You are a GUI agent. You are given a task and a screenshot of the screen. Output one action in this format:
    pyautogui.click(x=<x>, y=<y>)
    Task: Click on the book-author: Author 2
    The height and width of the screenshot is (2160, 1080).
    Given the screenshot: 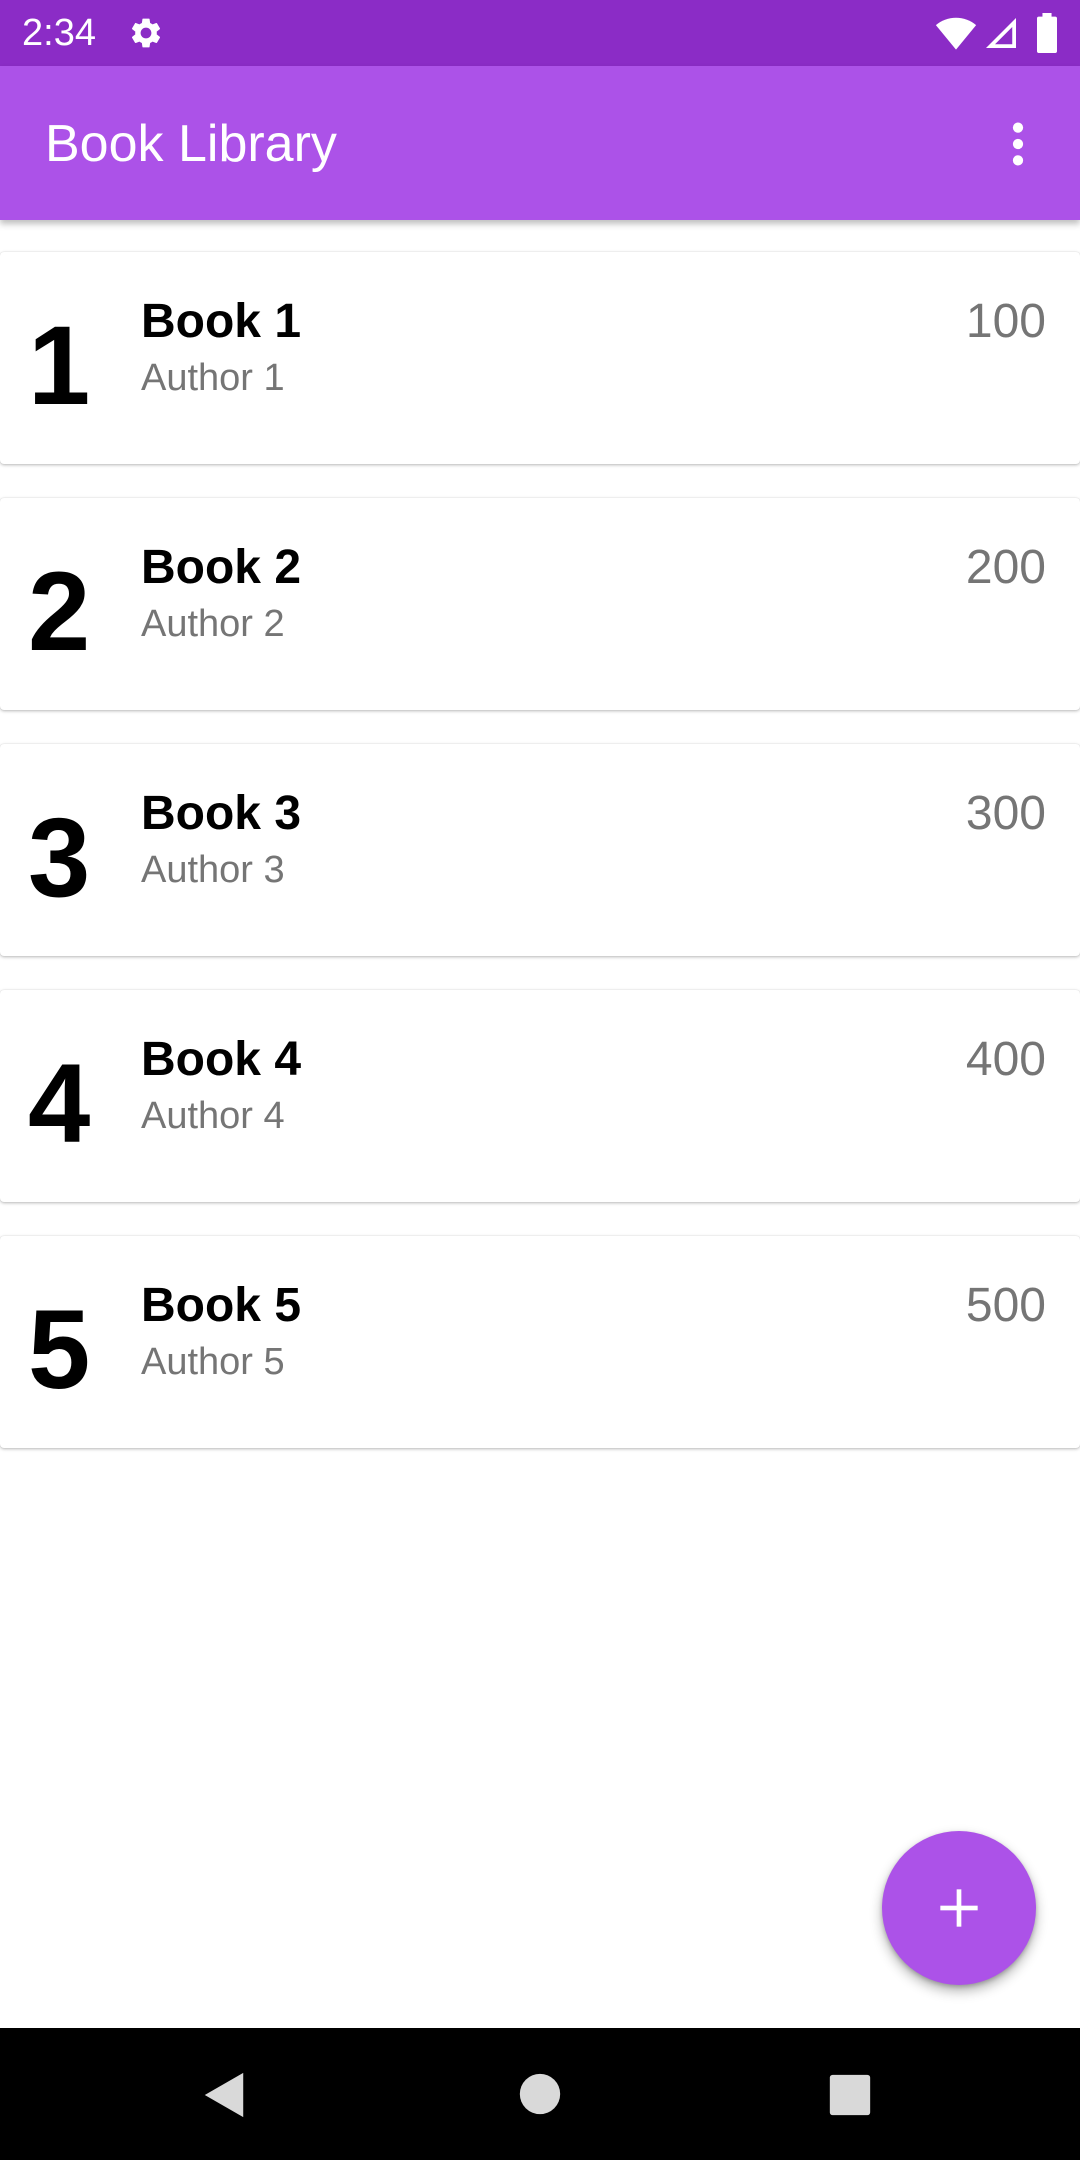 What is the action you would take?
    pyautogui.click(x=213, y=624)
    